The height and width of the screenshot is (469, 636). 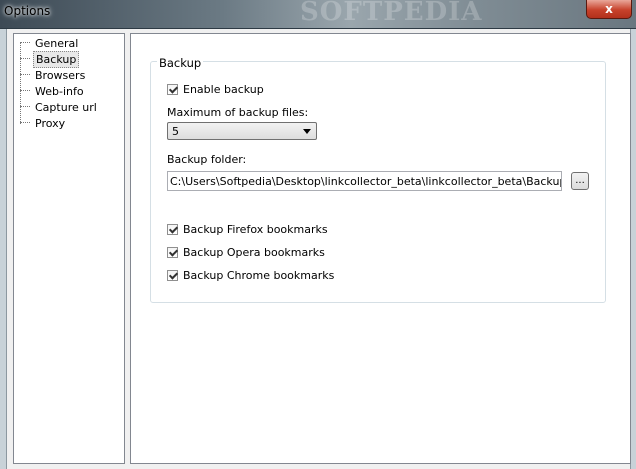 I want to click on close-icon: x, so click(x=609, y=9).